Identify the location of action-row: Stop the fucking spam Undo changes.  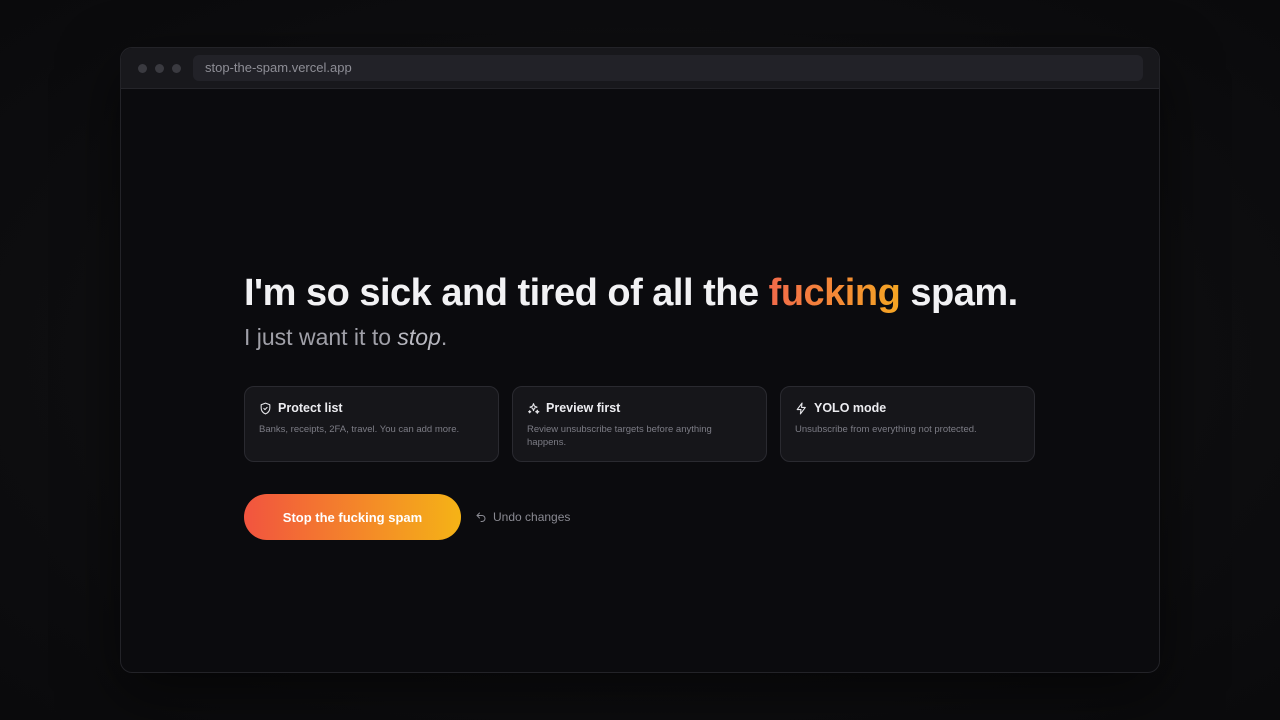
(644, 517).